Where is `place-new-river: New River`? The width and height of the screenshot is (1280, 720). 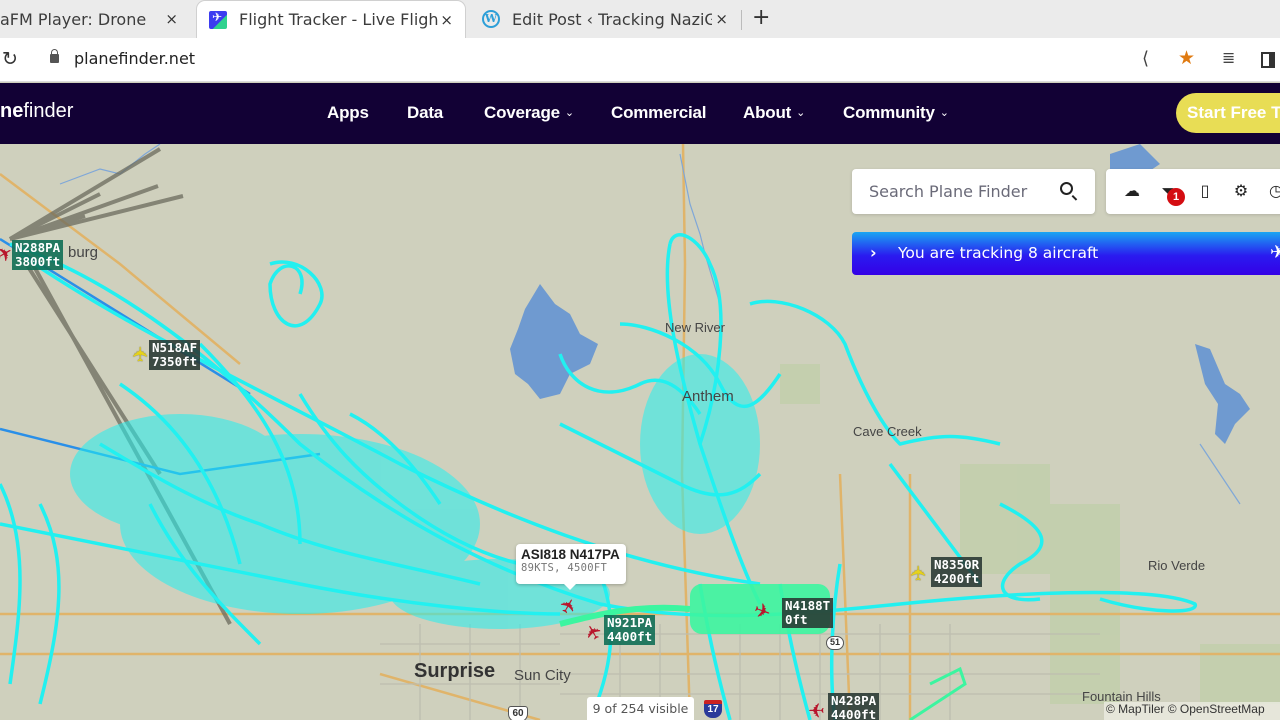 place-new-river: New River is located at coordinates (695, 327).